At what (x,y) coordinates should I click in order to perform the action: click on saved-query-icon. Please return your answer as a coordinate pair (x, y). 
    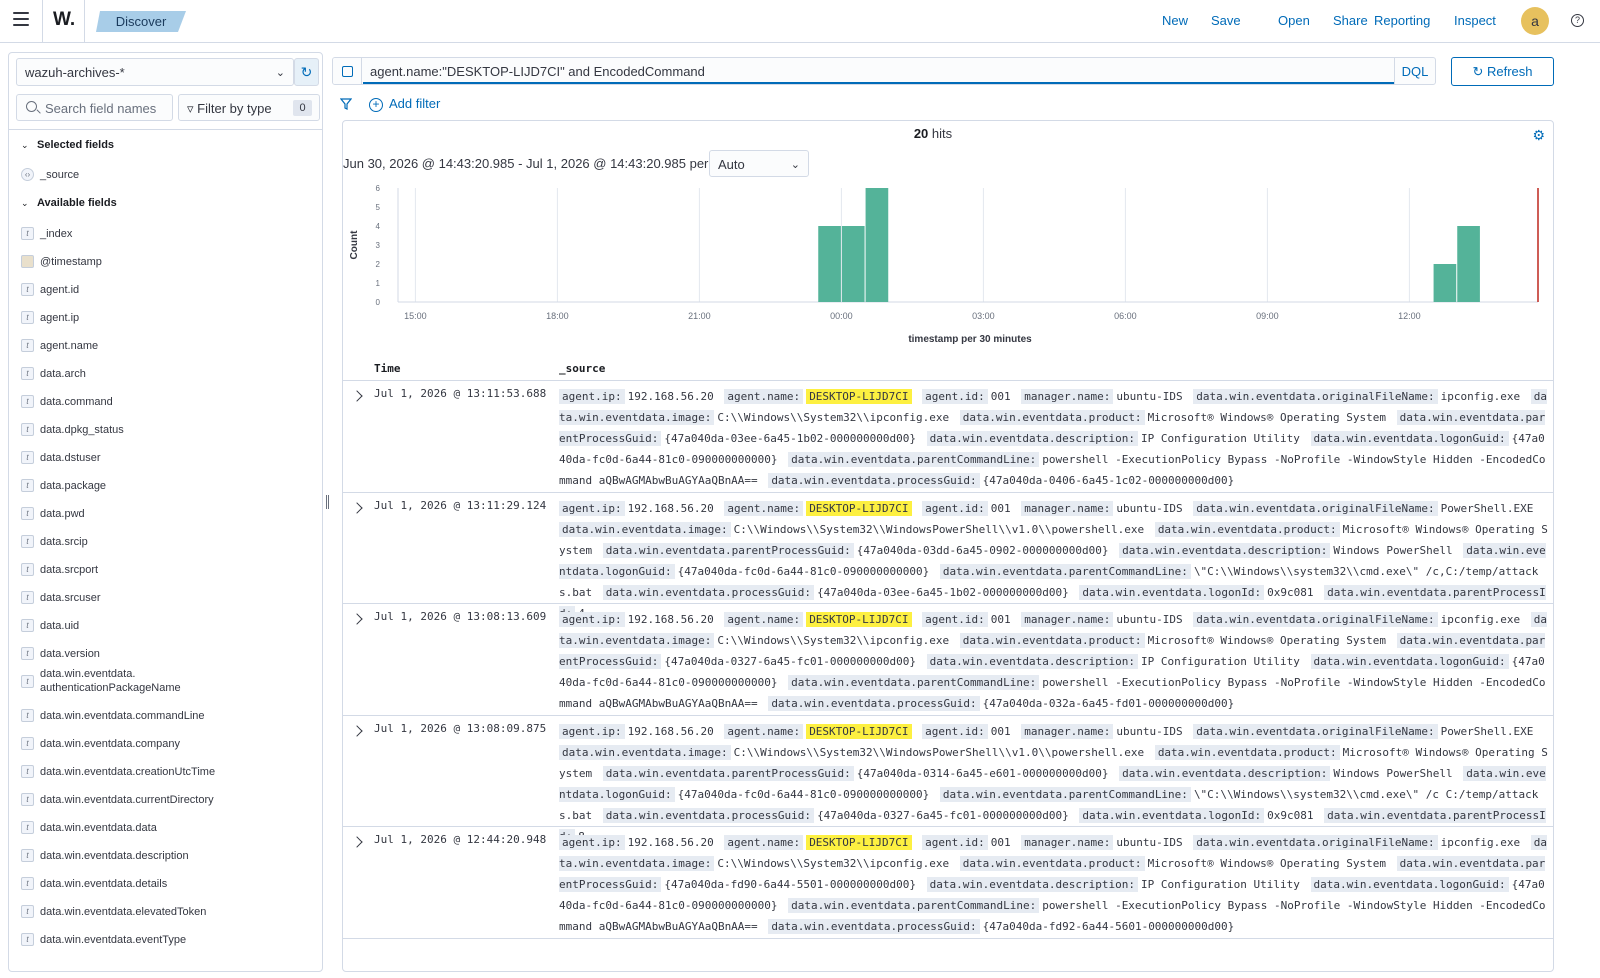
    Looking at the image, I should click on (347, 71).